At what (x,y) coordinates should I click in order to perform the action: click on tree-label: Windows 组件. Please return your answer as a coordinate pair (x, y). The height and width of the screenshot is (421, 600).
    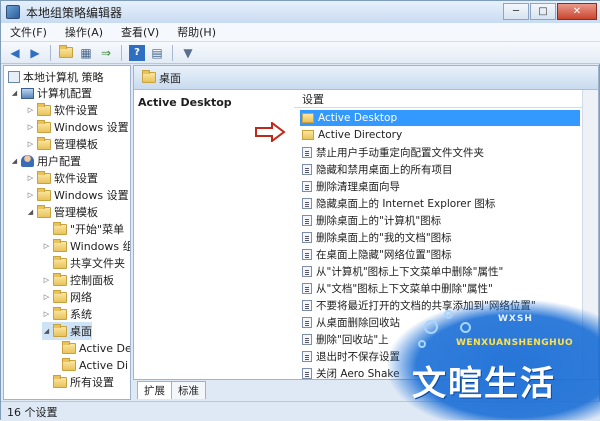
    Looking at the image, I should click on (100, 246).